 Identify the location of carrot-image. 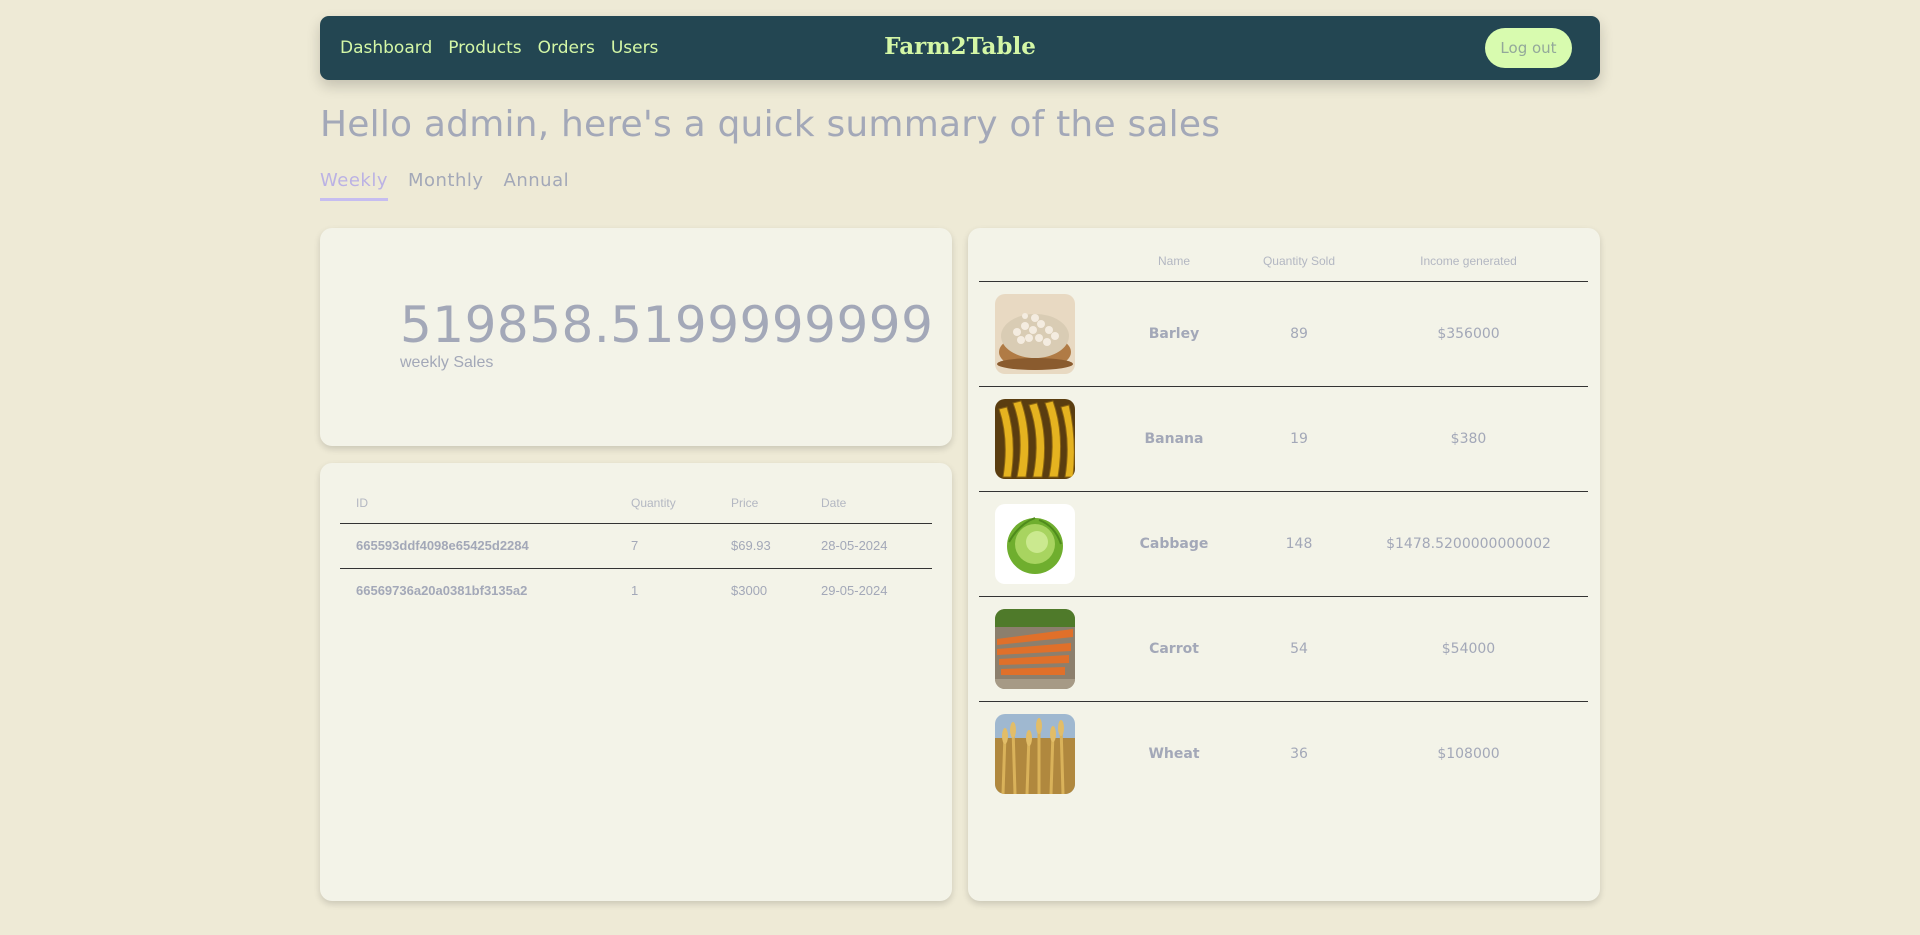
(1035, 648).